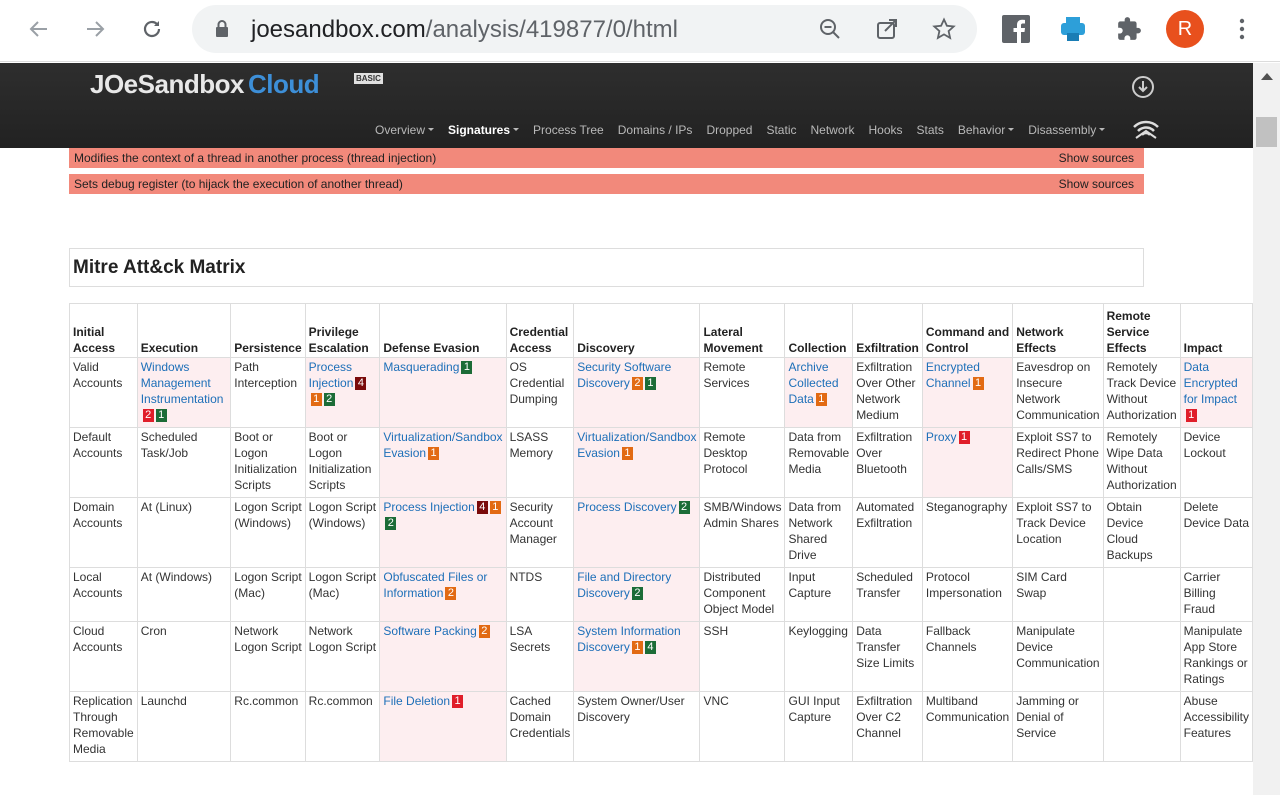 This screenshot has width=1280, height=795. Describe the element at coordinates (967, 594) in the screenshot. I see `matrix-cell: Protocol Impersonation` at that location.